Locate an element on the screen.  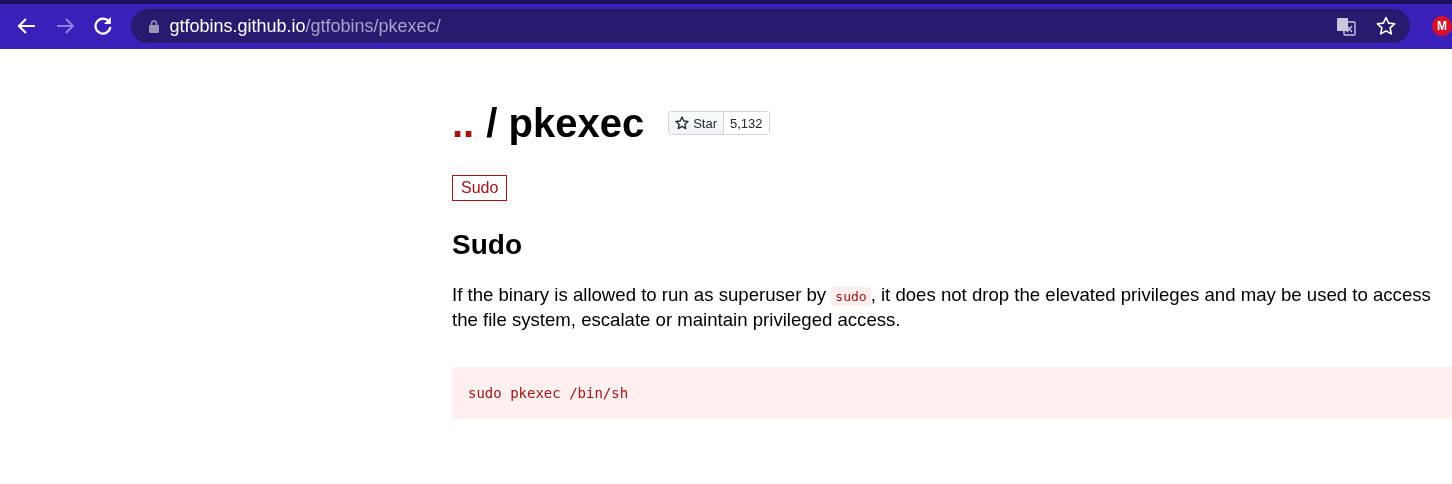
page-title: / pkexec is located at coordinates (565, 122).